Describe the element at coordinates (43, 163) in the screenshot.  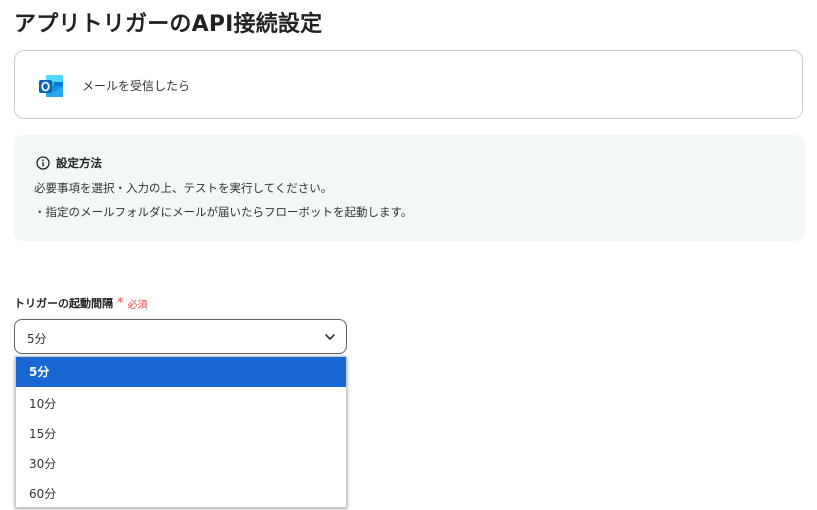
I see `info-circle-icon` at that location.